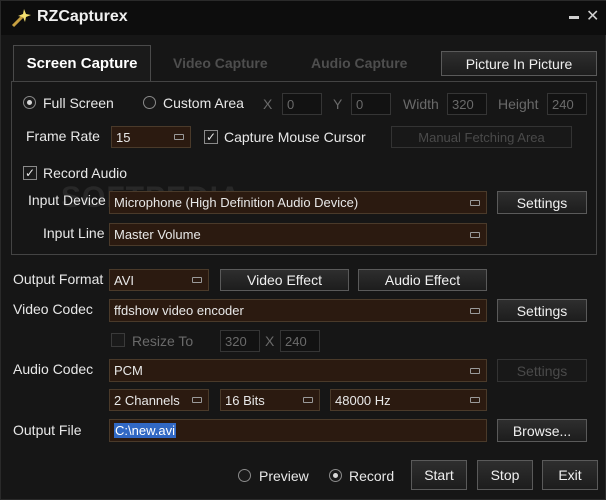 The width and height of the screenshot is (606, 500). What do you see at coordinates (408, 400) in the screenshot?
I see `sample-rate-select: 48000 Hz` at bounding box center [408, 400].